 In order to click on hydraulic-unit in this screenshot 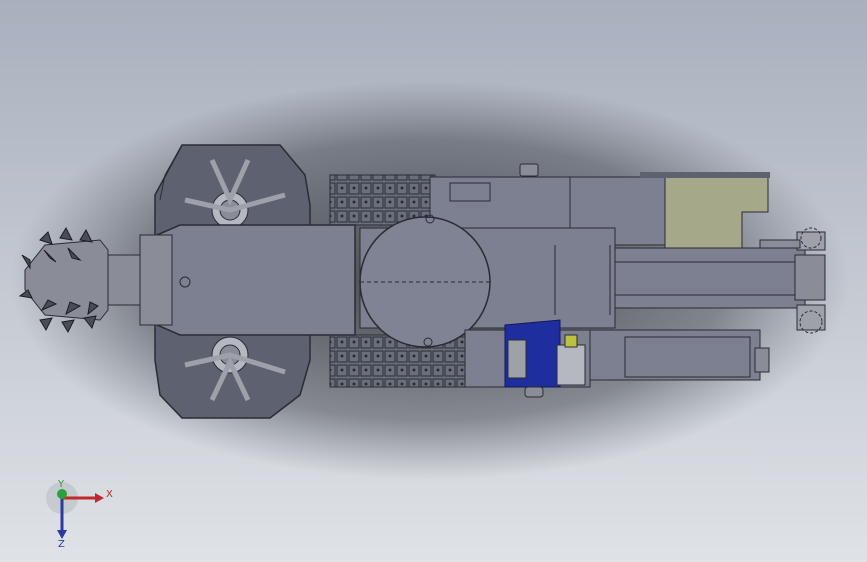, I will do `click(527, 358)`.